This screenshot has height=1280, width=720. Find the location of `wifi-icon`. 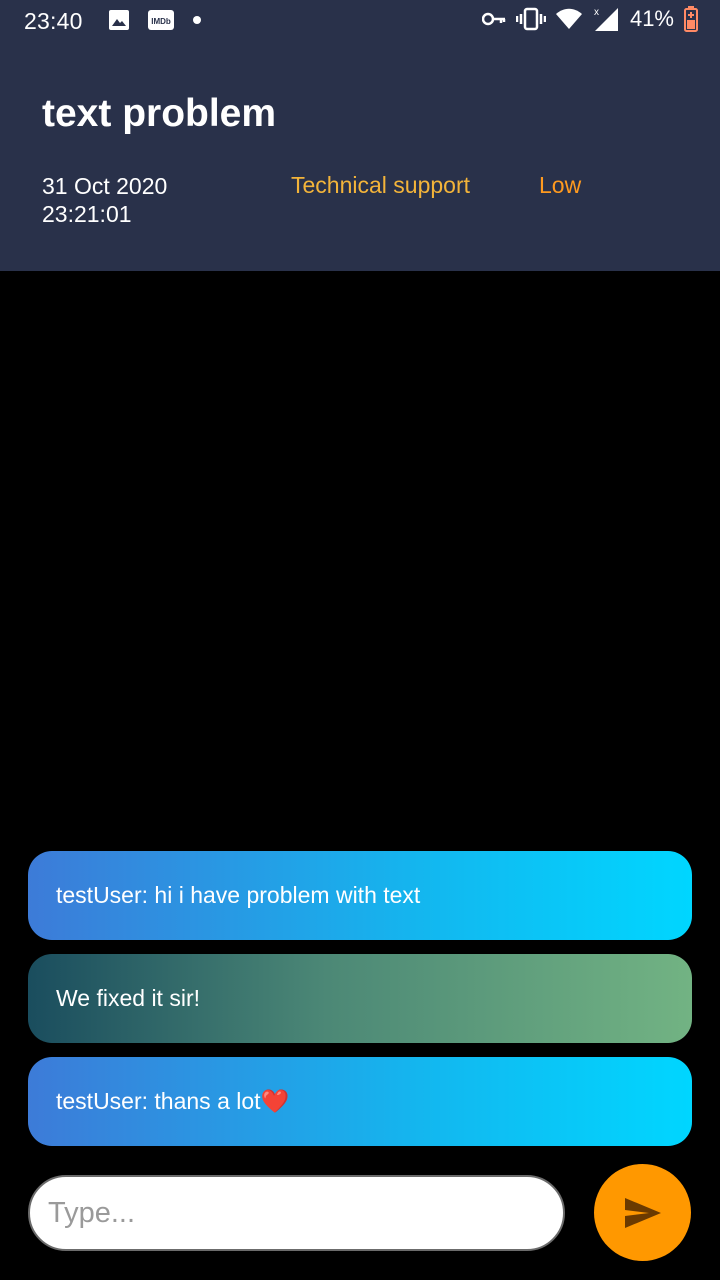

wifi-icon is located at coordinates (568, 19).